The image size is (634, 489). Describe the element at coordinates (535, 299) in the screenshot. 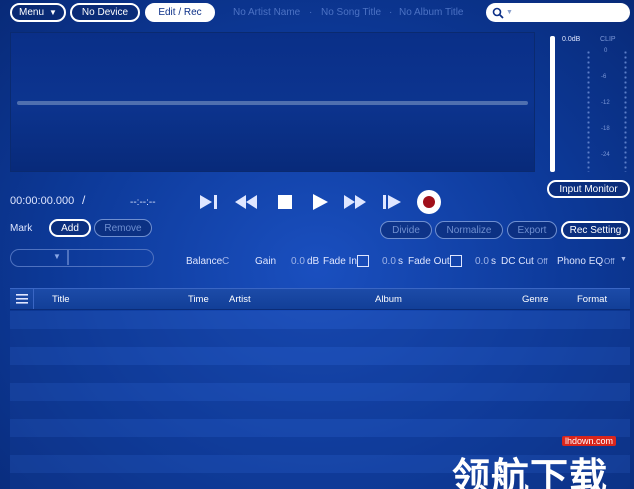

I see `column-genre: Genre` at that location.